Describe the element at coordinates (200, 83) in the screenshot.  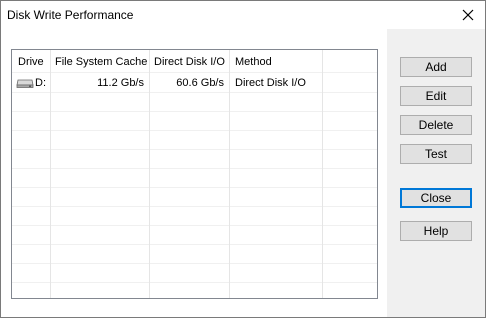
I see `cell-direct-disk-io: 60.6 Gb/s` at that location.